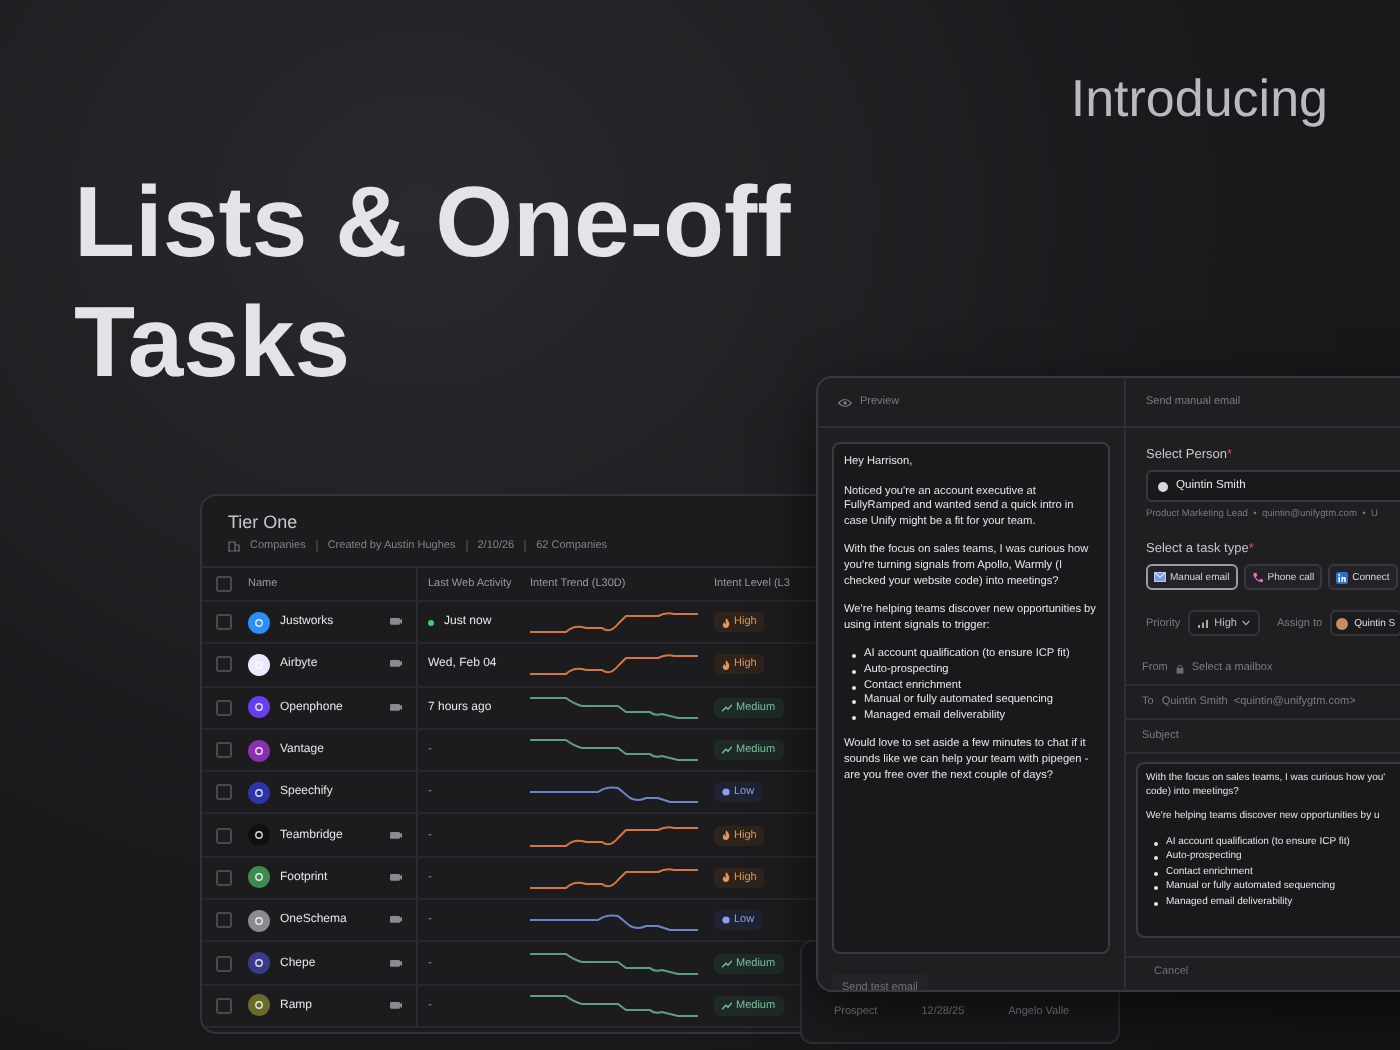 This screenshot has width=1400, height=1050. I want to click on select-all-checkbox, so click(224, 584).